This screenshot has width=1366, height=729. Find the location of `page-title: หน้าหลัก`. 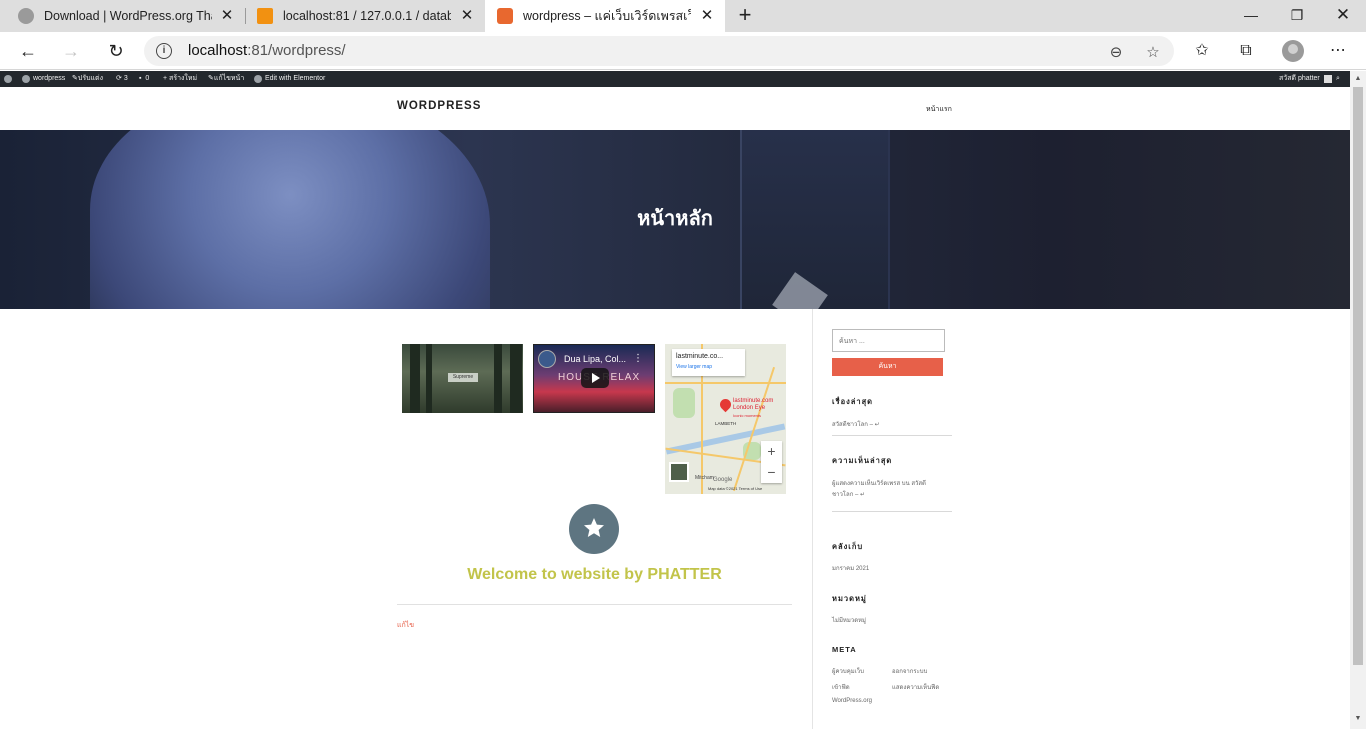

page-title: หน้าหลัก is located at coordinates (675, 218).